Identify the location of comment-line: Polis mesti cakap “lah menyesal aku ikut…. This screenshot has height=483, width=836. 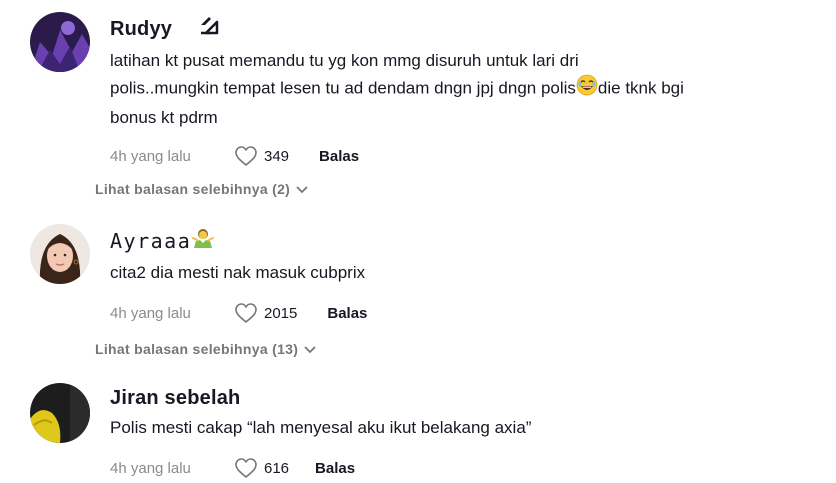
(321, 427).